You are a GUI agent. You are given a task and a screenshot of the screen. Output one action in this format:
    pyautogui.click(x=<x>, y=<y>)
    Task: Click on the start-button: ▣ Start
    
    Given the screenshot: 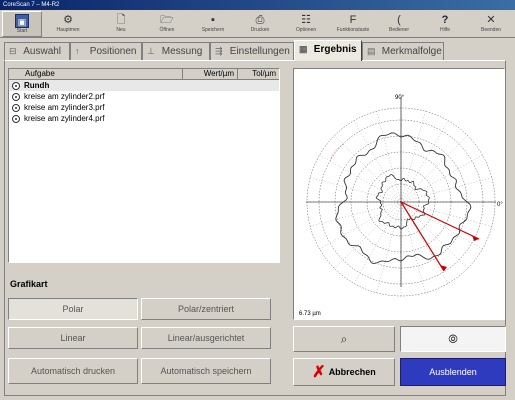 What is the action you would take?
    pyautogui.click(x=22, y=24)
    